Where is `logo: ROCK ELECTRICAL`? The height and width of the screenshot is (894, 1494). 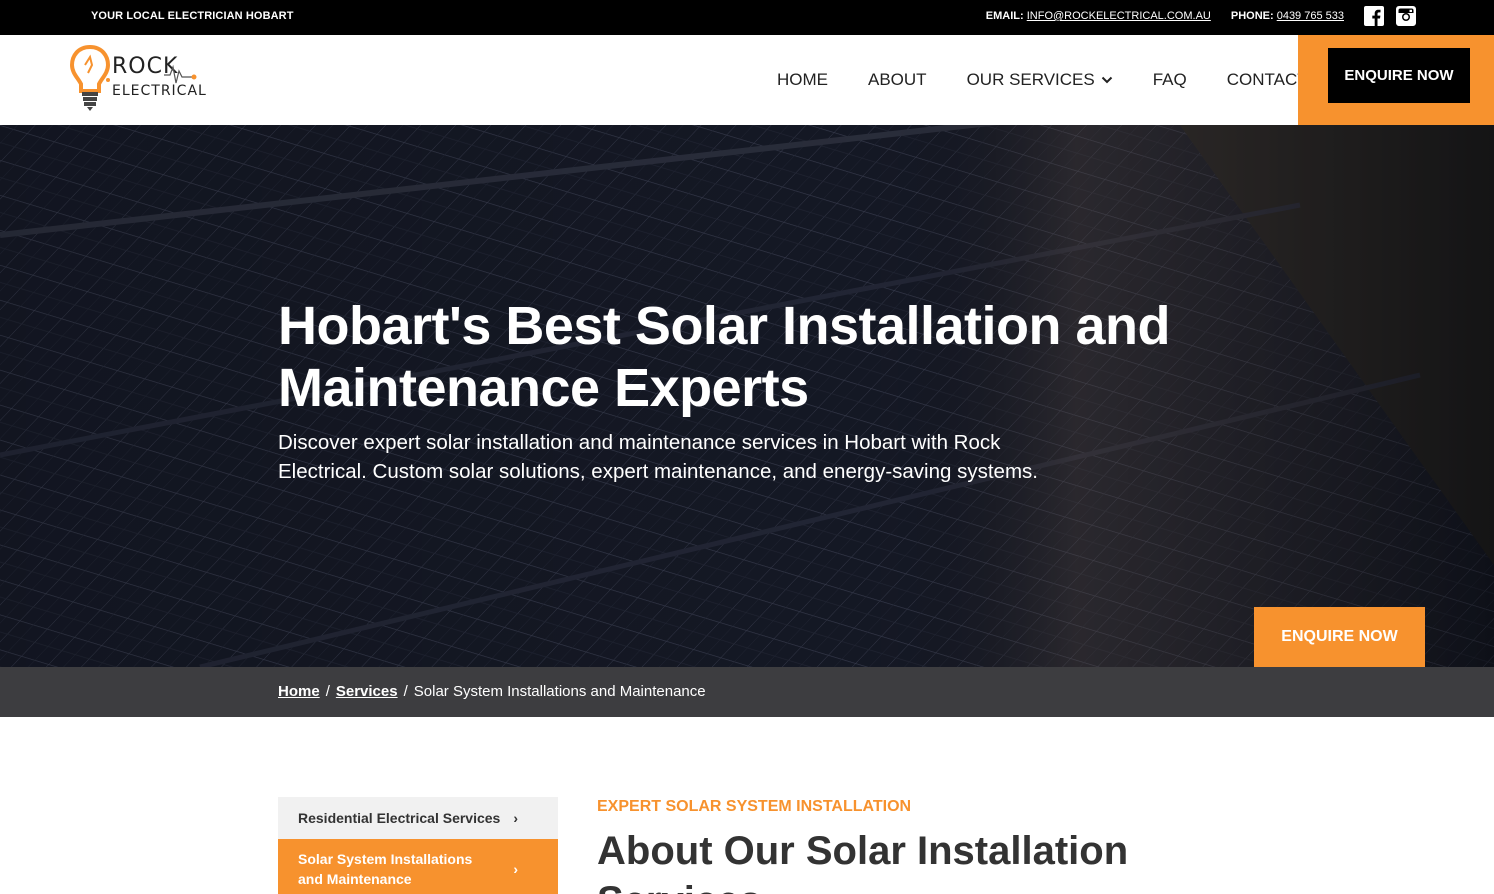
logo: ROCK ELECTRICAL is located at coordinates (139, 78).